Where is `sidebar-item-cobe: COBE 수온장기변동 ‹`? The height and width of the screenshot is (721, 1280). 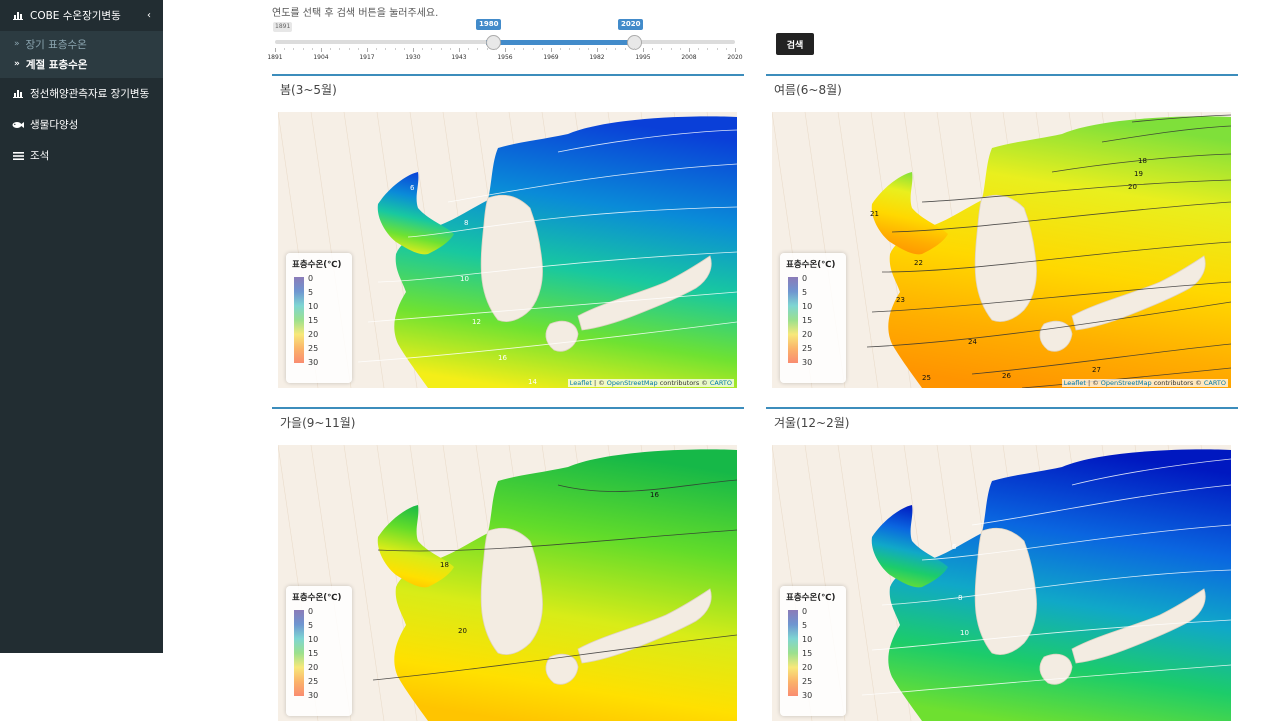
sidebar-item-cobe: COBE 수온장기변동 ‹ is located at coordinates (81, 15).